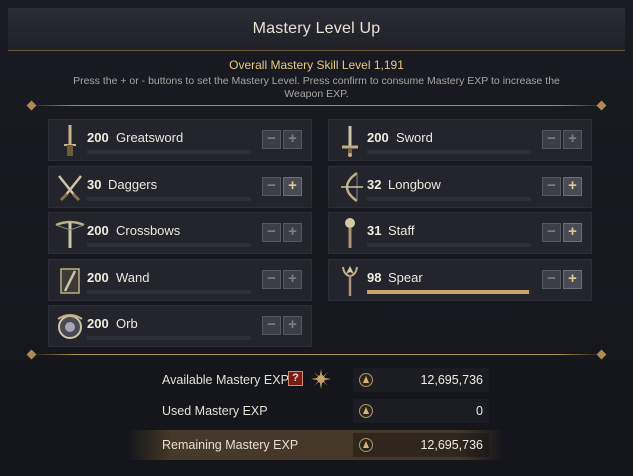  I want to click on remaining-exp-value-box: 12,695,736, so click(421, 445).